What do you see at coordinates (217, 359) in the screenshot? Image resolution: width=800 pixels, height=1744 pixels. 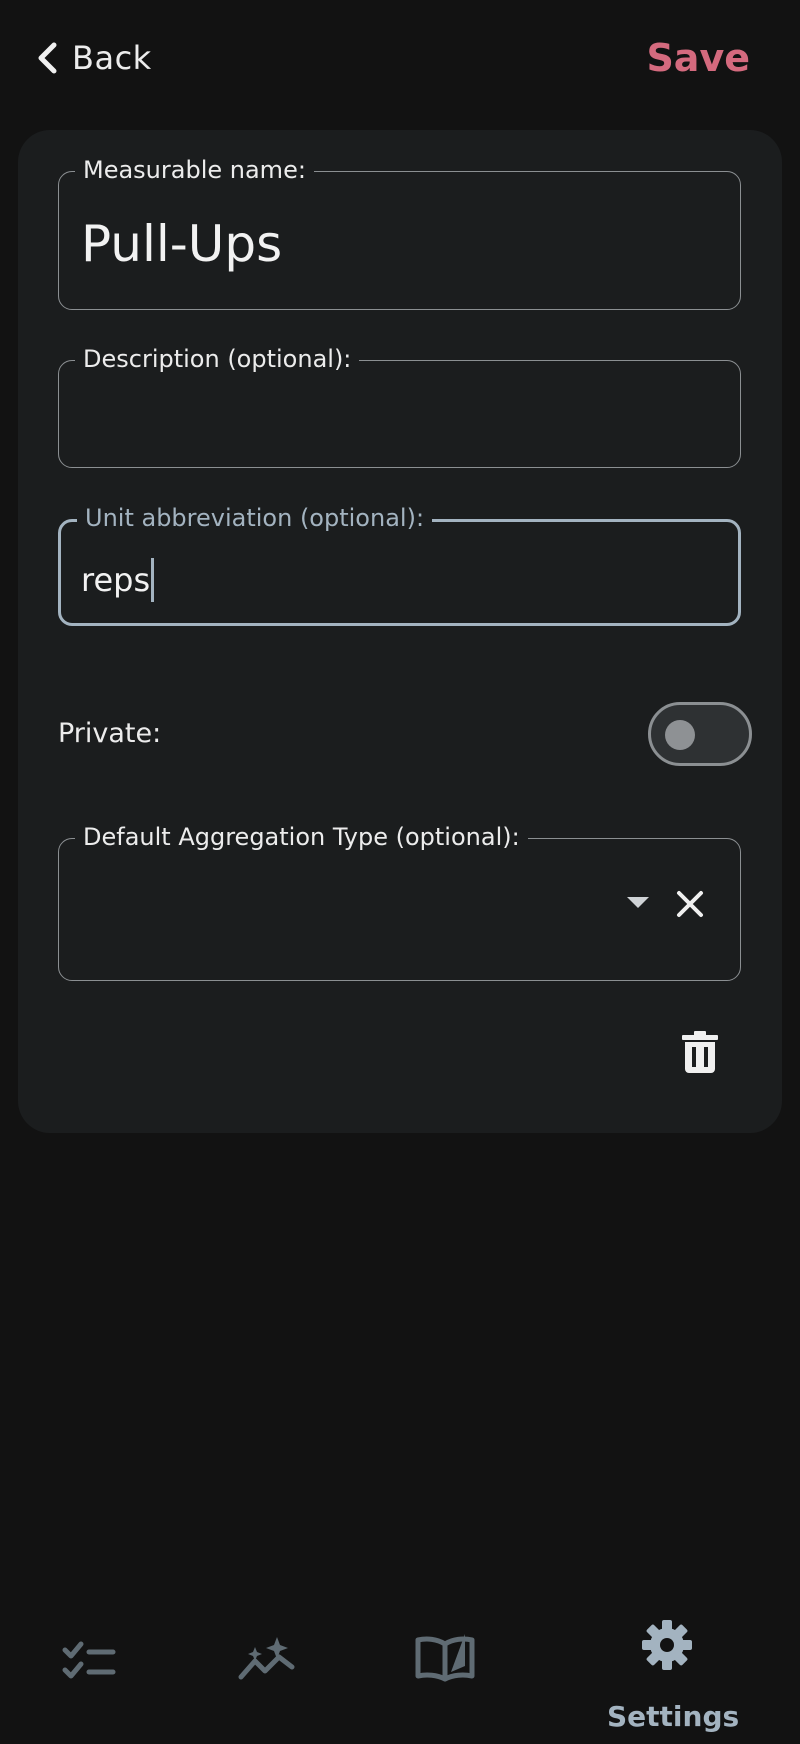 I see `description-label: Description (optional):` at bounding box center [217, 359].